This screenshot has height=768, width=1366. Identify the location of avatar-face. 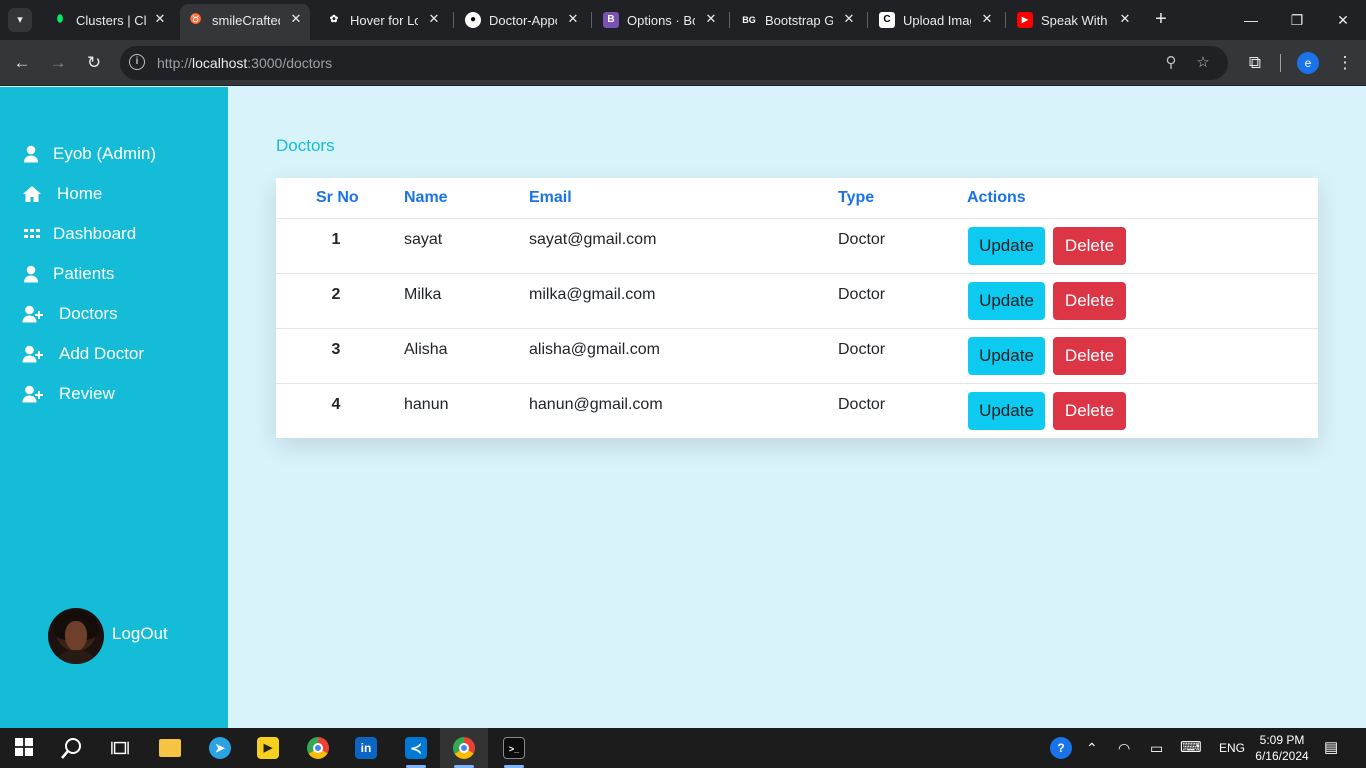
(76, 636).